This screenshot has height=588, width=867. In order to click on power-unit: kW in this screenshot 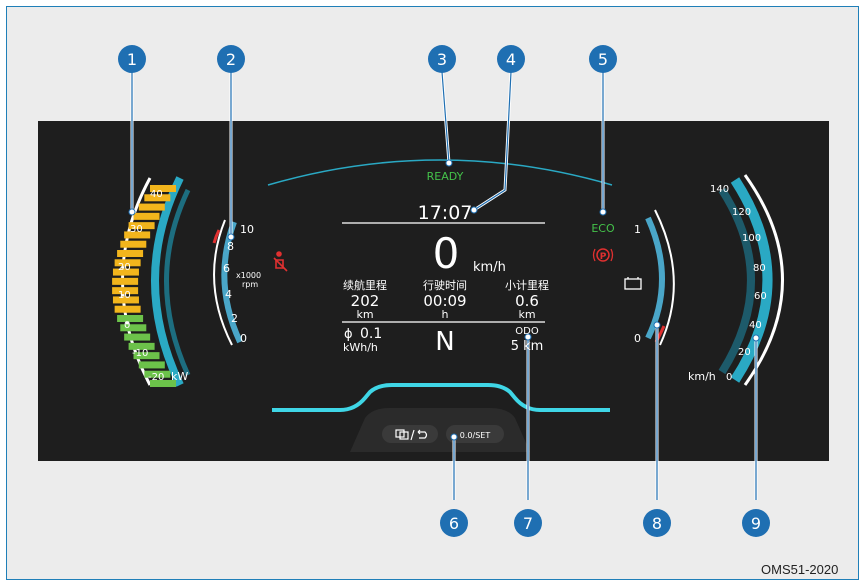, I will do `click(179, 376)`.